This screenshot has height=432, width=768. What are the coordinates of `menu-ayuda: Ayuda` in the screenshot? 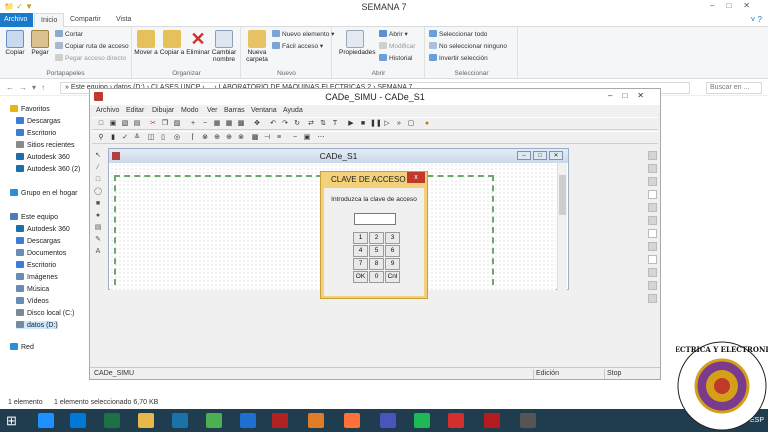 It's located at (293, 110).